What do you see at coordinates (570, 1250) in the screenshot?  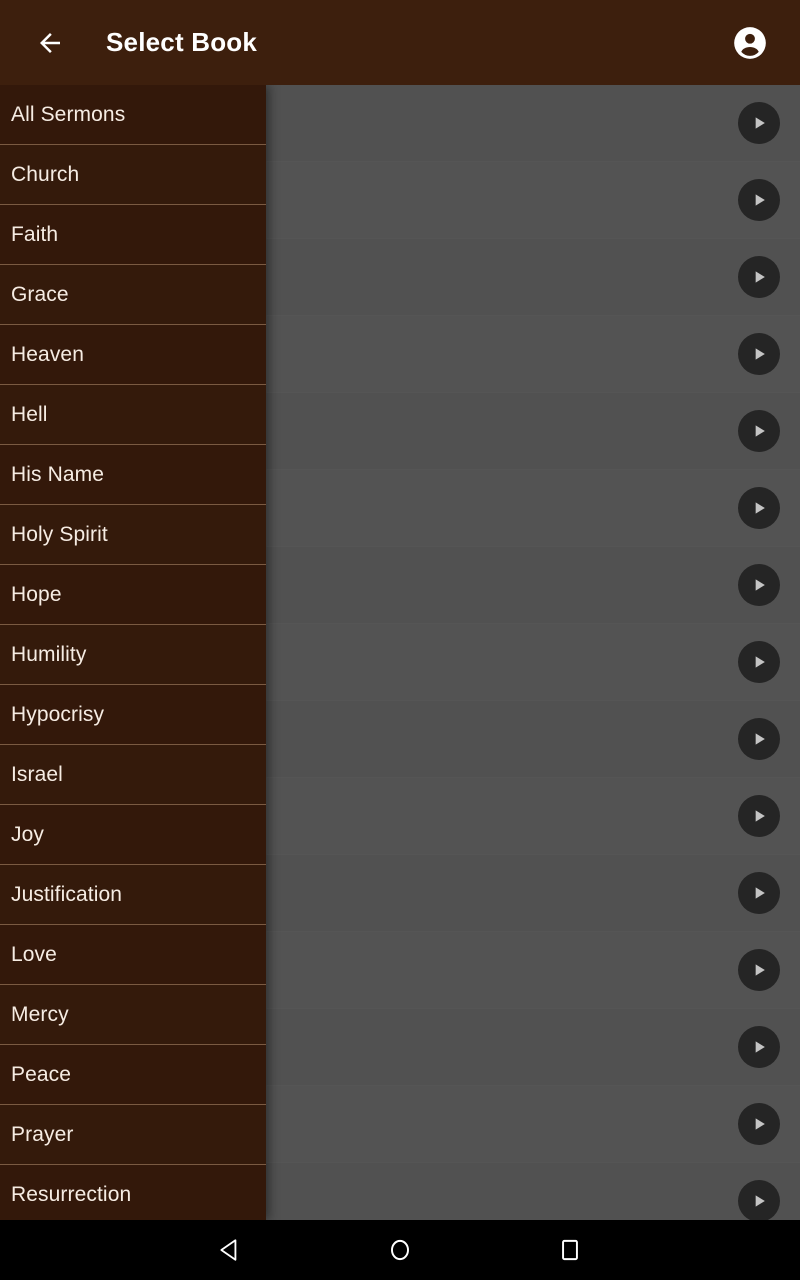 I see `nav-recents-button` at bounding box center [570, 1250].